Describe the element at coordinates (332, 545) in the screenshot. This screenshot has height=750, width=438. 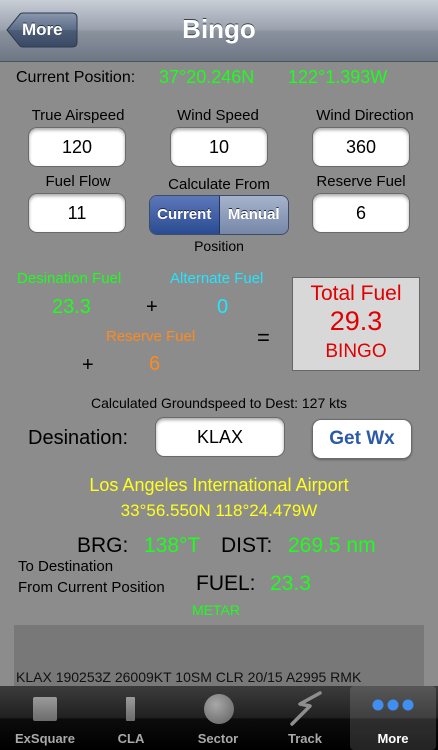
I see `distance-value: 269.5 nm` at that location.